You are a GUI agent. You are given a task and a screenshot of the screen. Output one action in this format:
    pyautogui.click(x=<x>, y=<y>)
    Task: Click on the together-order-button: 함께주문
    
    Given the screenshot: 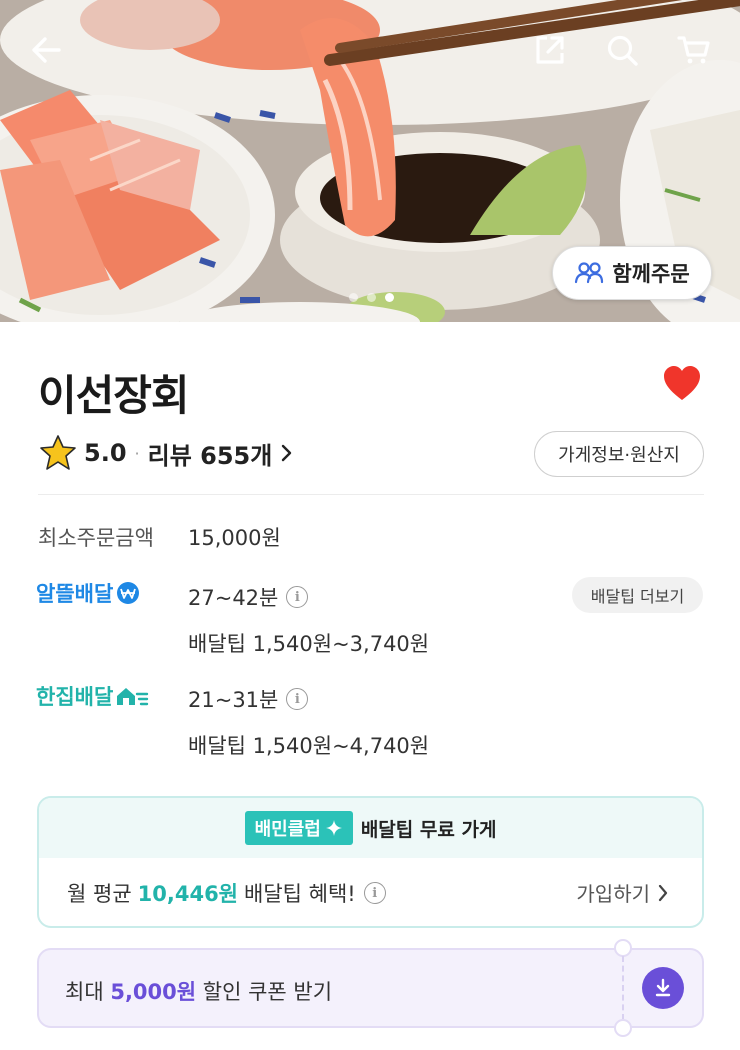 What is the action you would take?
    pyautogui.click(x=632, y=273)
    